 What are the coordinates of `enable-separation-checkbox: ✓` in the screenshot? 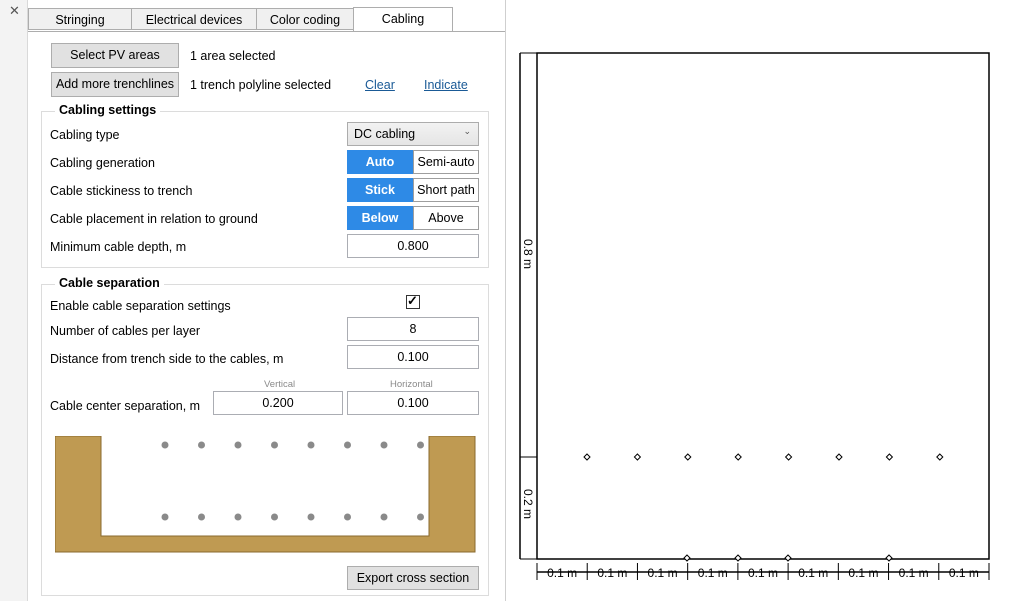 It's located at (413, 301).